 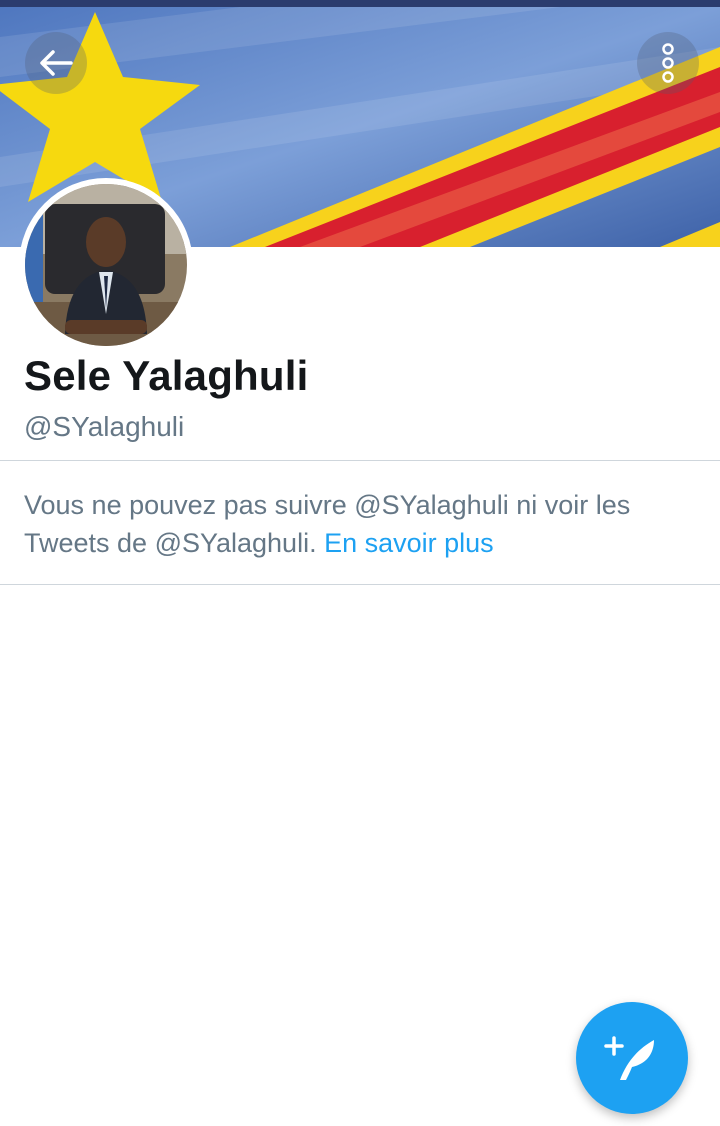 I want to click on profile-photo, so click(x=106, y=265).